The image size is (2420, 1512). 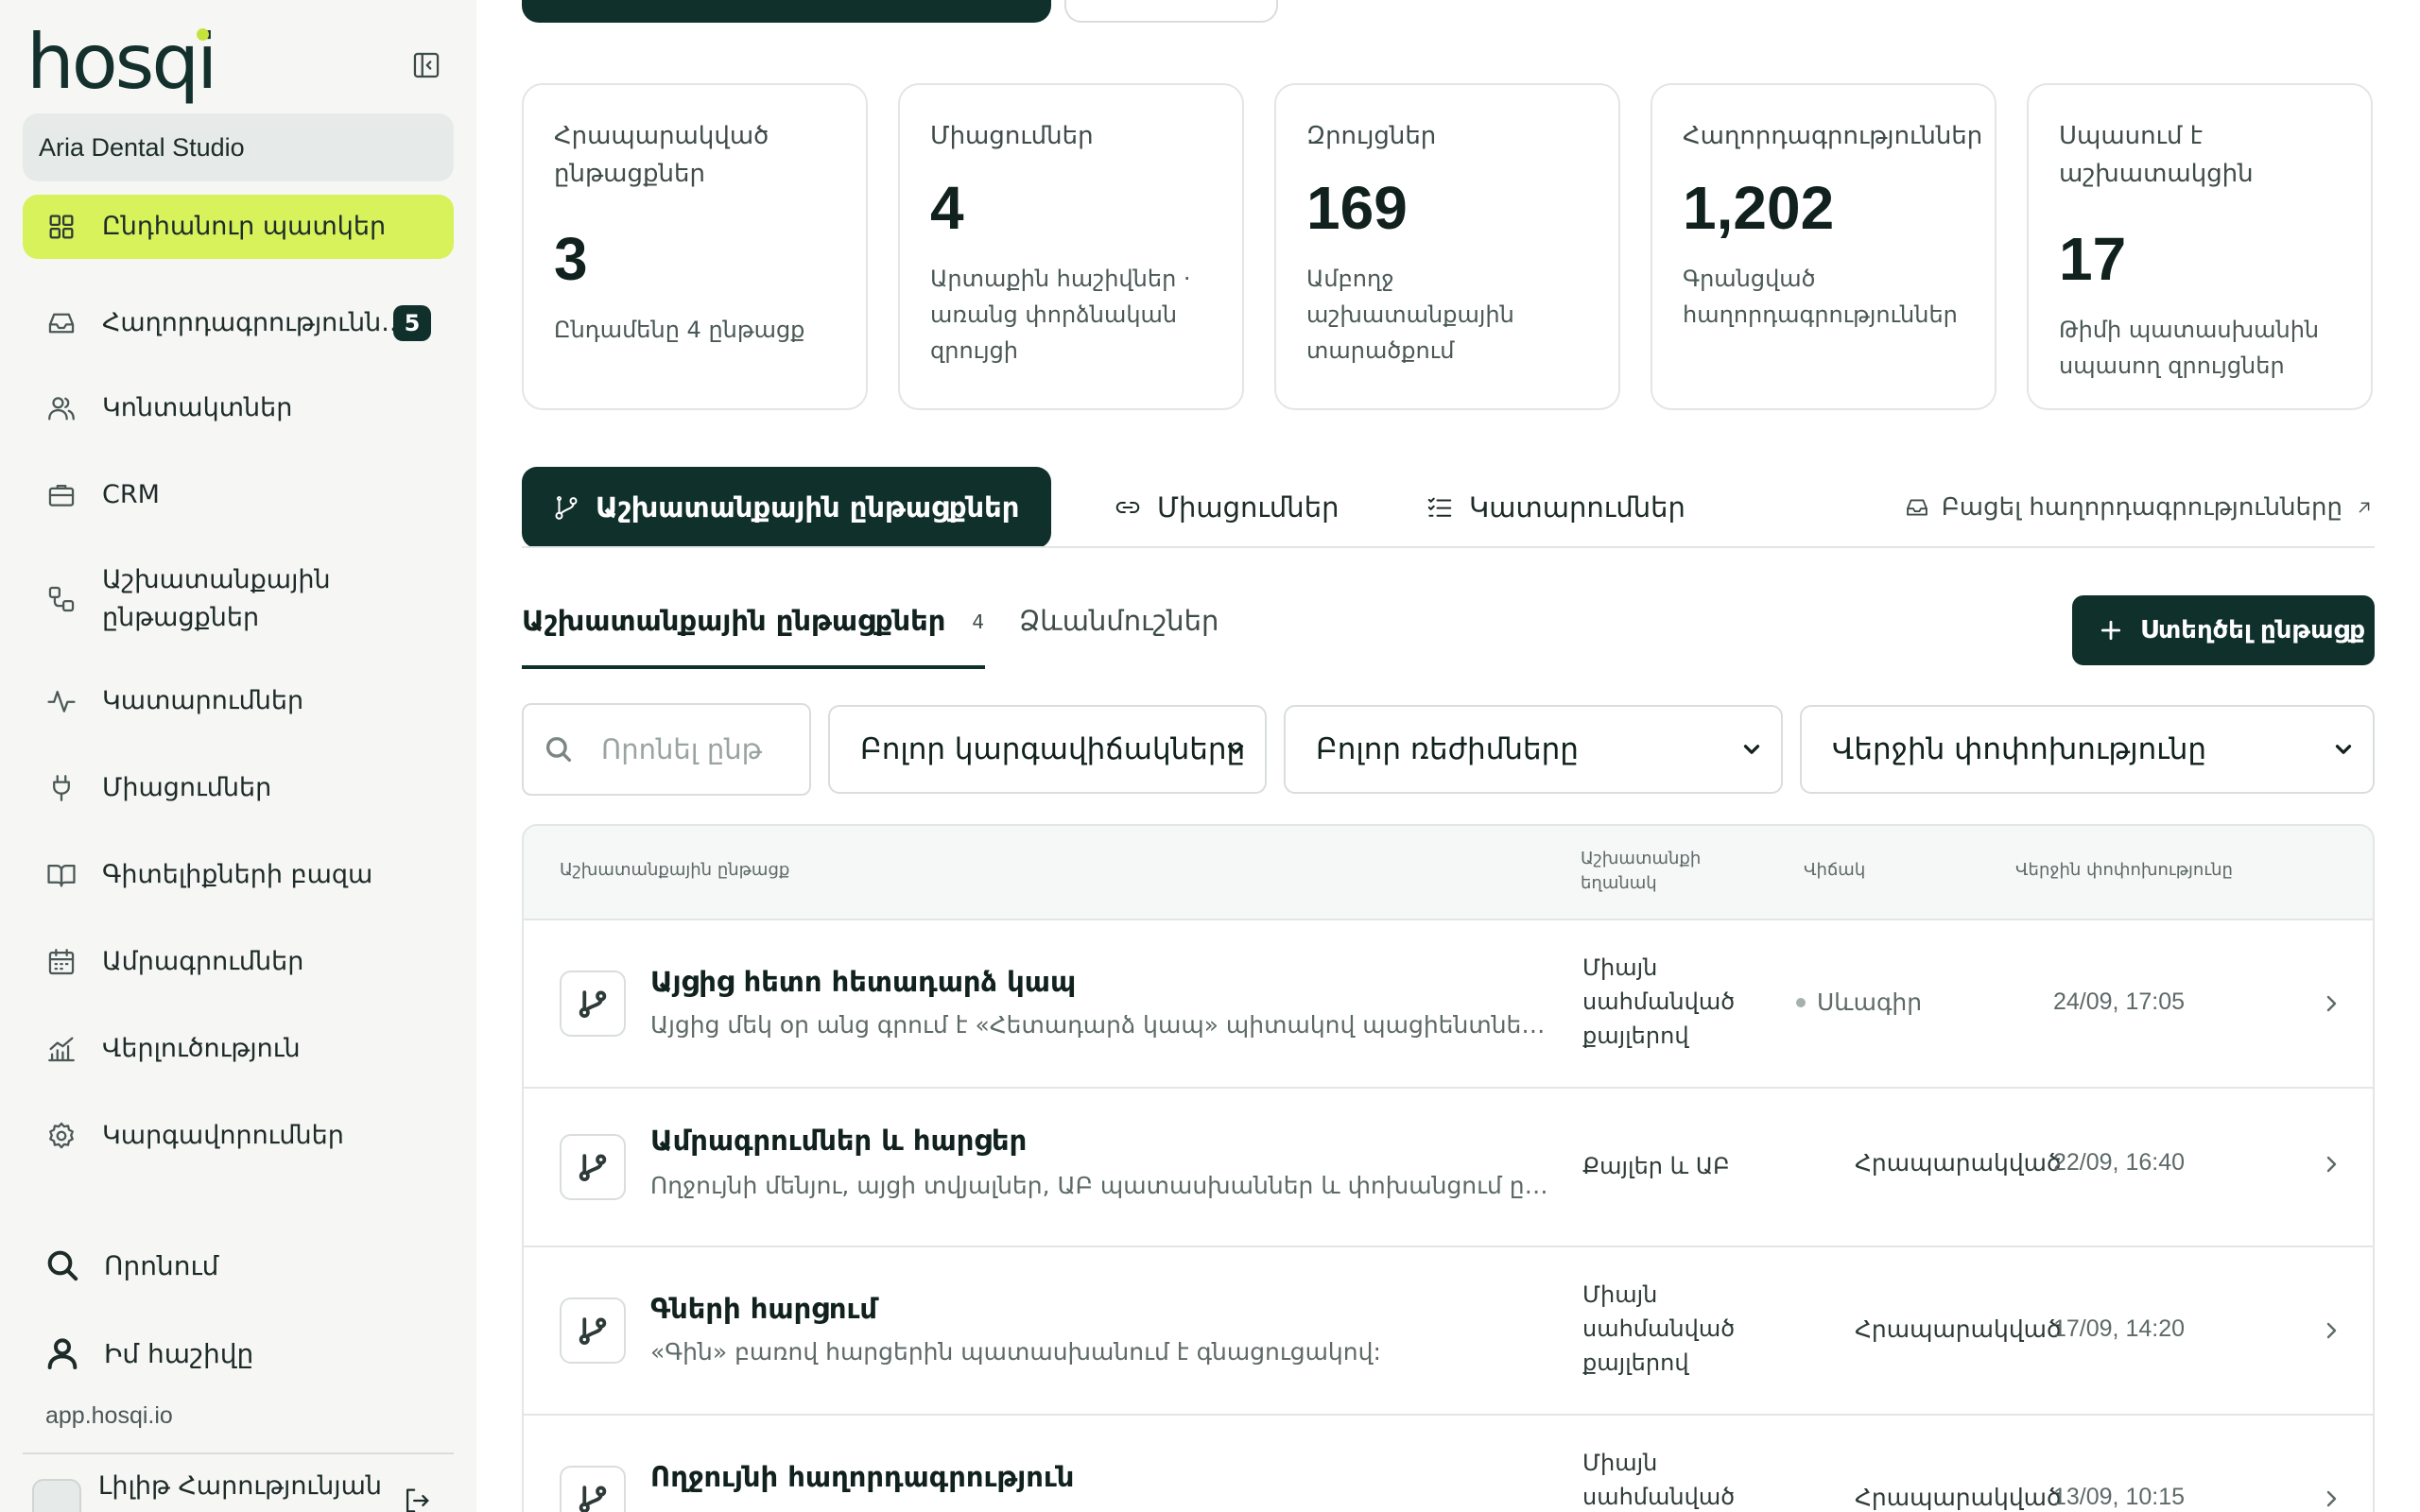 What do you see at coordinates (686, 749) in the screenshot?
I see `search-input` at bounding box center [686, 749].